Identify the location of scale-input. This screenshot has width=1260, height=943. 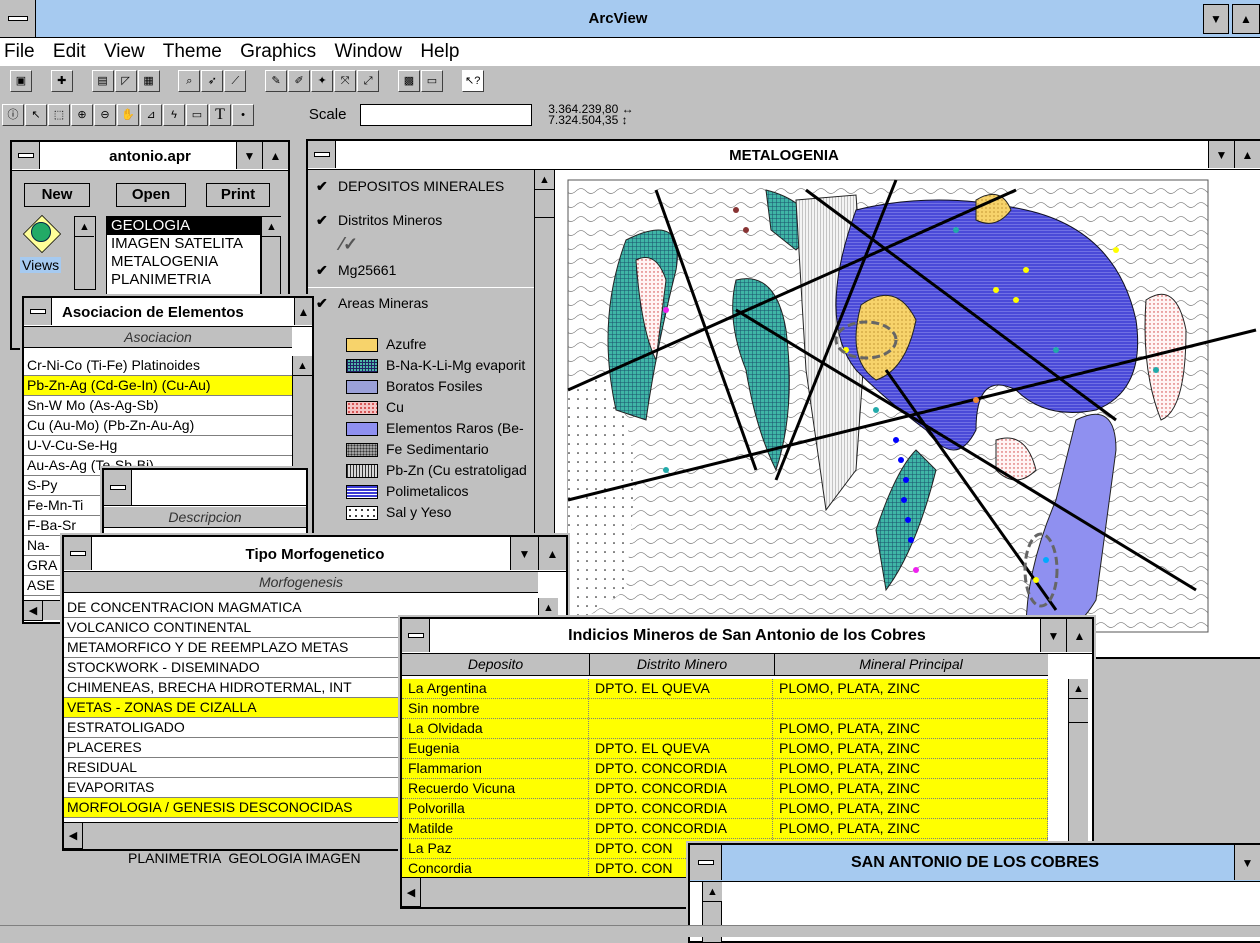
(446, 115).